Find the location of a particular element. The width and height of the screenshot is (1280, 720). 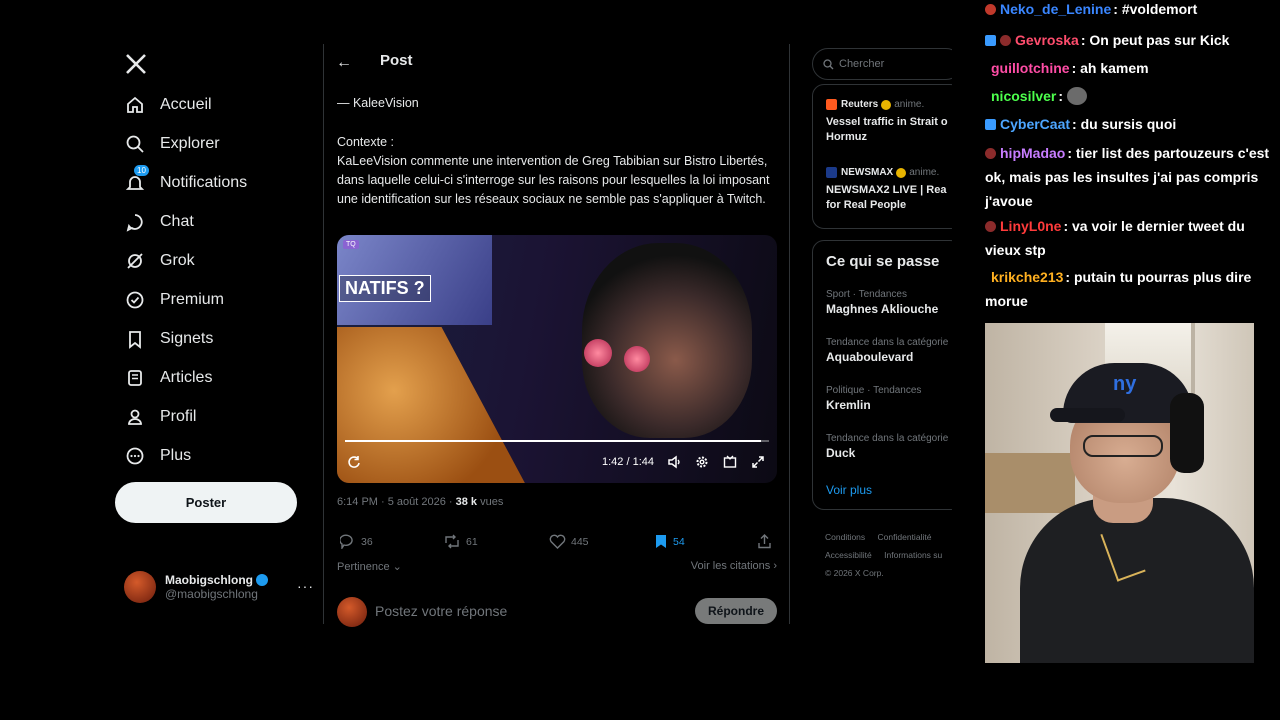

search-input: Chercher is located at coordinates (882, 64).